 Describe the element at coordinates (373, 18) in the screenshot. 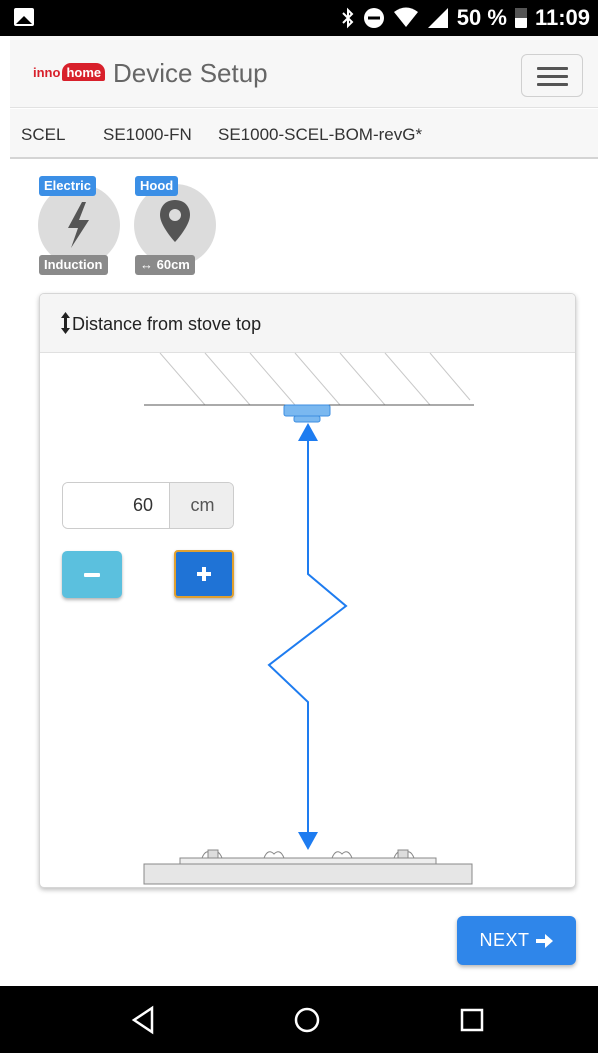

I see `do-not-disturb-icon` at that location.